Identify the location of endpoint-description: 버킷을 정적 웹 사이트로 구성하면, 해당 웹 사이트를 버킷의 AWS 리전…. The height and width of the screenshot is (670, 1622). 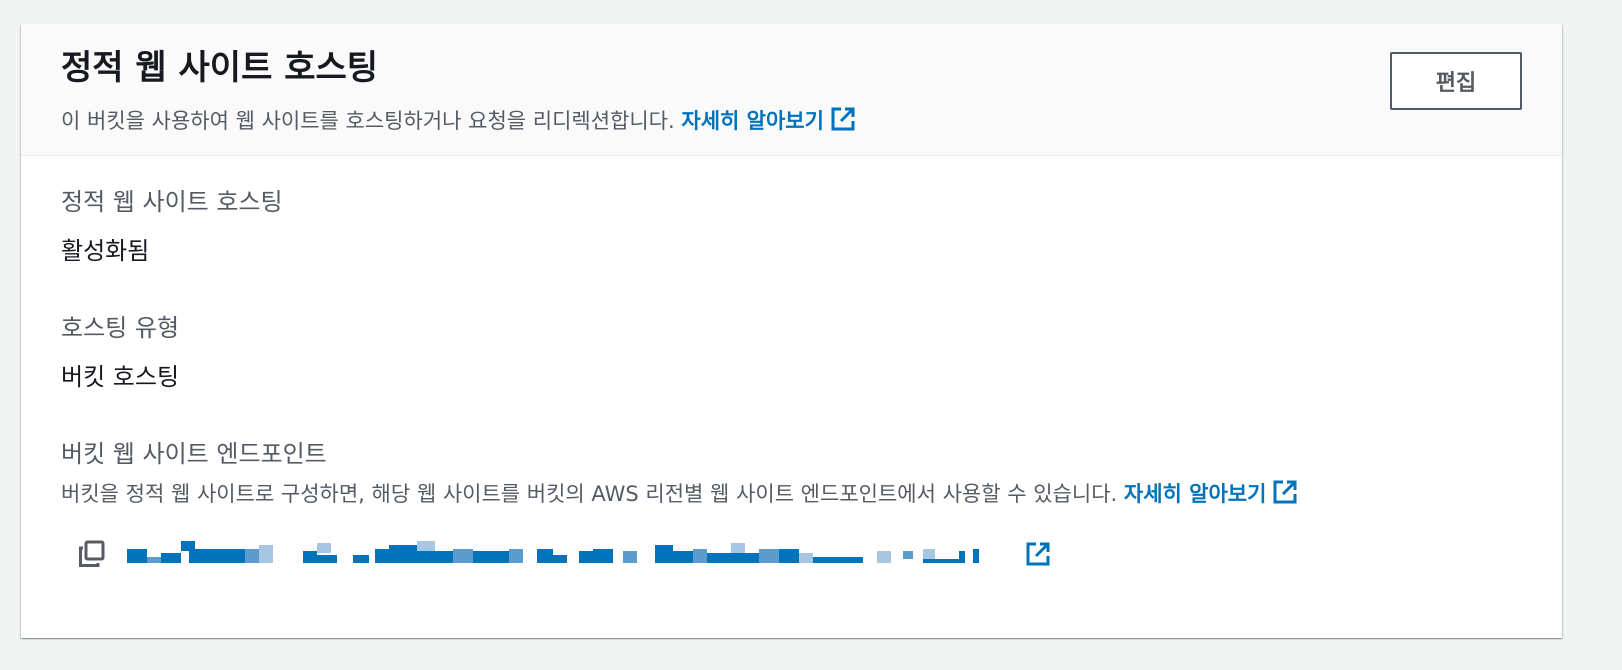
(679, 493).